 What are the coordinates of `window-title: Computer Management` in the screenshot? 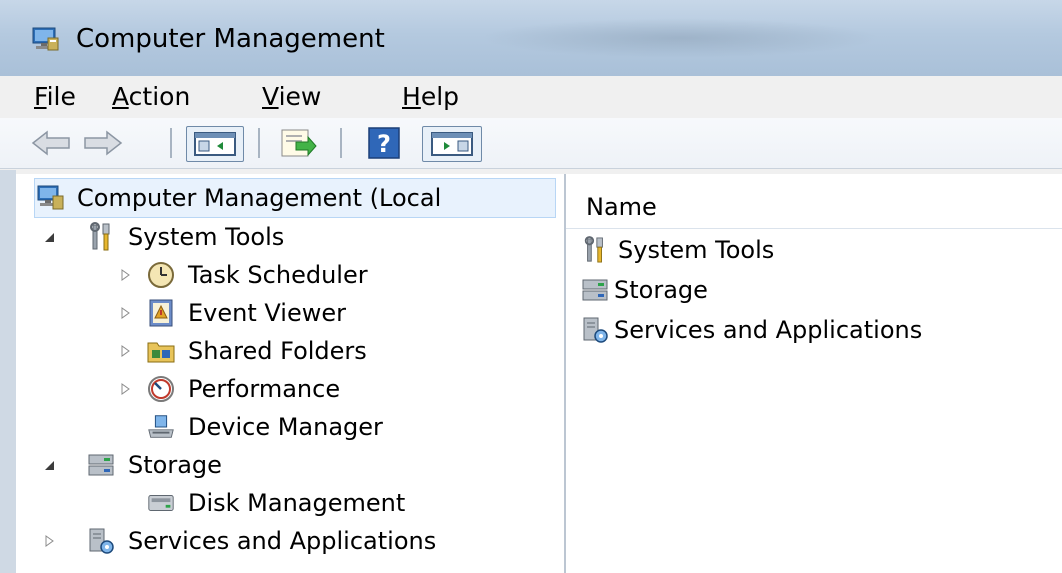 It's located at (230, 39).